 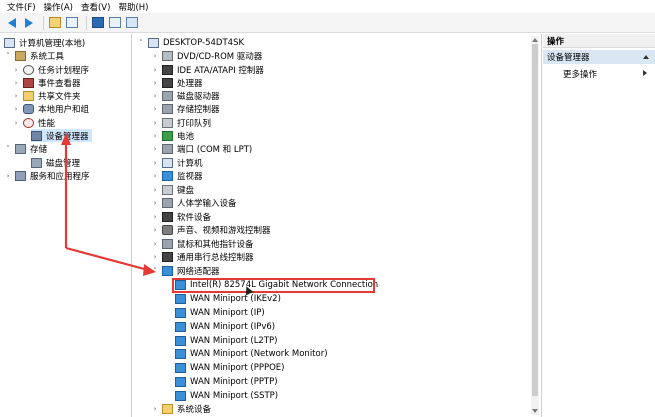 I want to click on category-ide: › IDE ATA/ATAPI 控制器, so click(x=207, y=69).